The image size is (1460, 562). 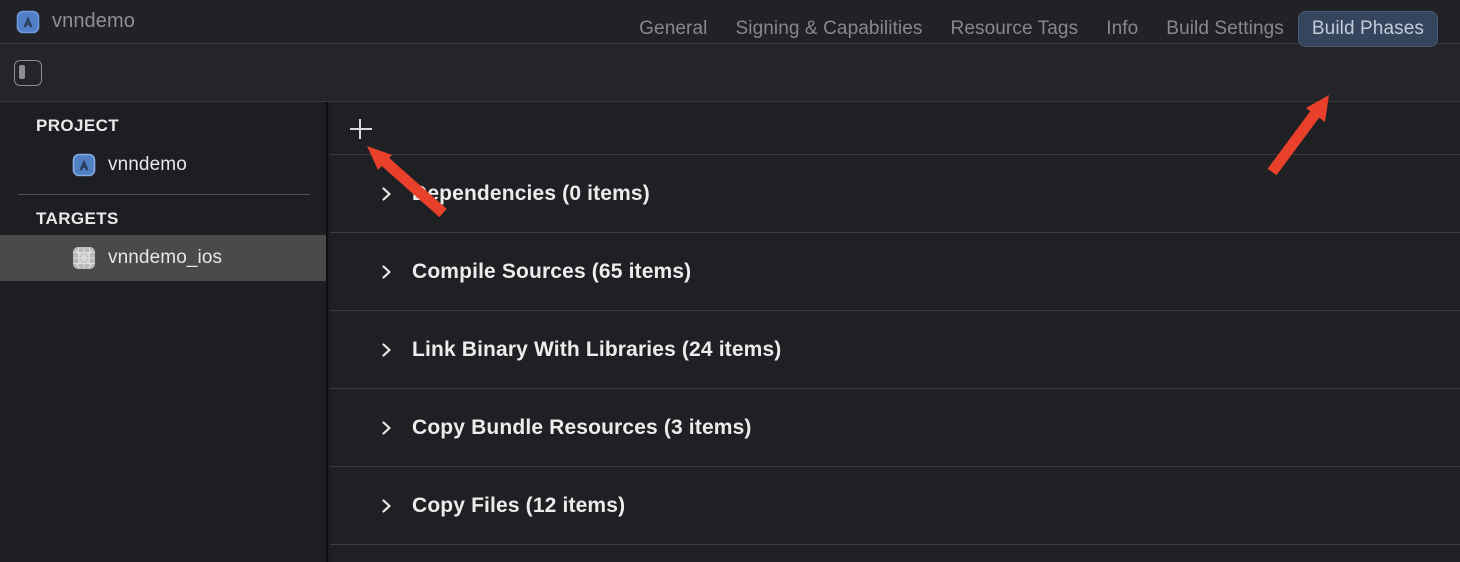 I want to click on sidebar-toggle-icon, so click(x=28, y=73).